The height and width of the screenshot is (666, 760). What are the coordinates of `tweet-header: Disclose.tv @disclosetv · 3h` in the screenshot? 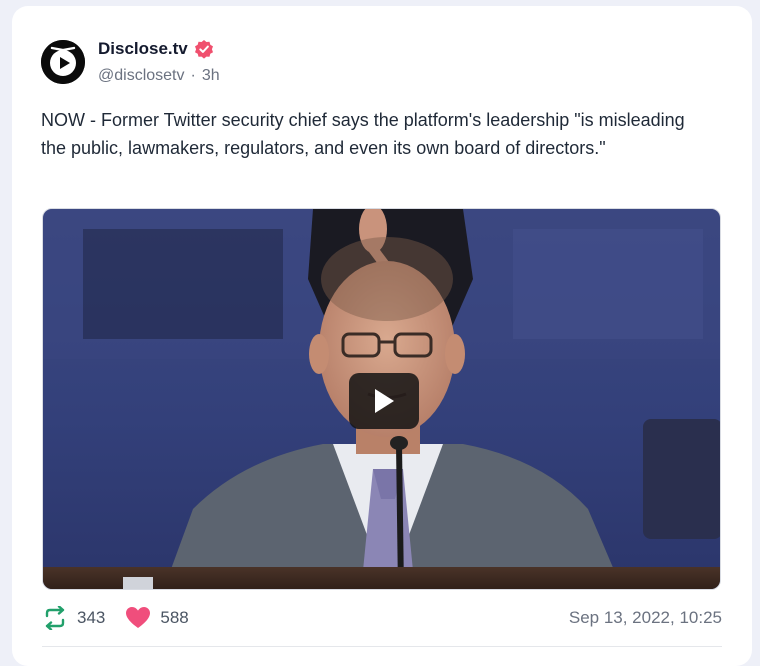 It's located at (130, 62).